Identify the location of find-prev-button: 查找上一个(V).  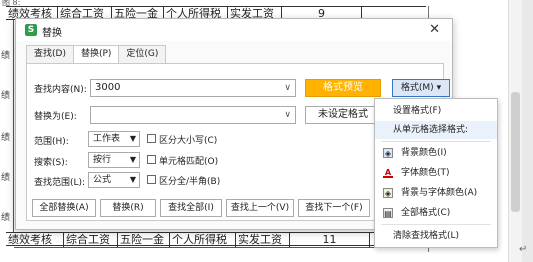
(260, 208).